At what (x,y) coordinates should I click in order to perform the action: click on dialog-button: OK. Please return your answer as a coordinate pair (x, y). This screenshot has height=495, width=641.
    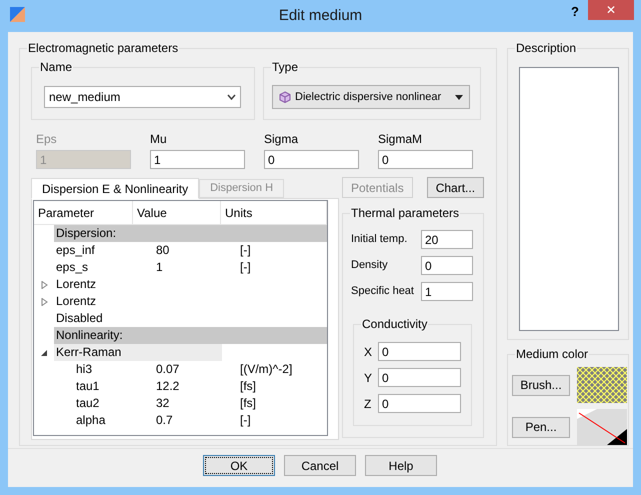
    Looking at the image, I should click on (239, 465).